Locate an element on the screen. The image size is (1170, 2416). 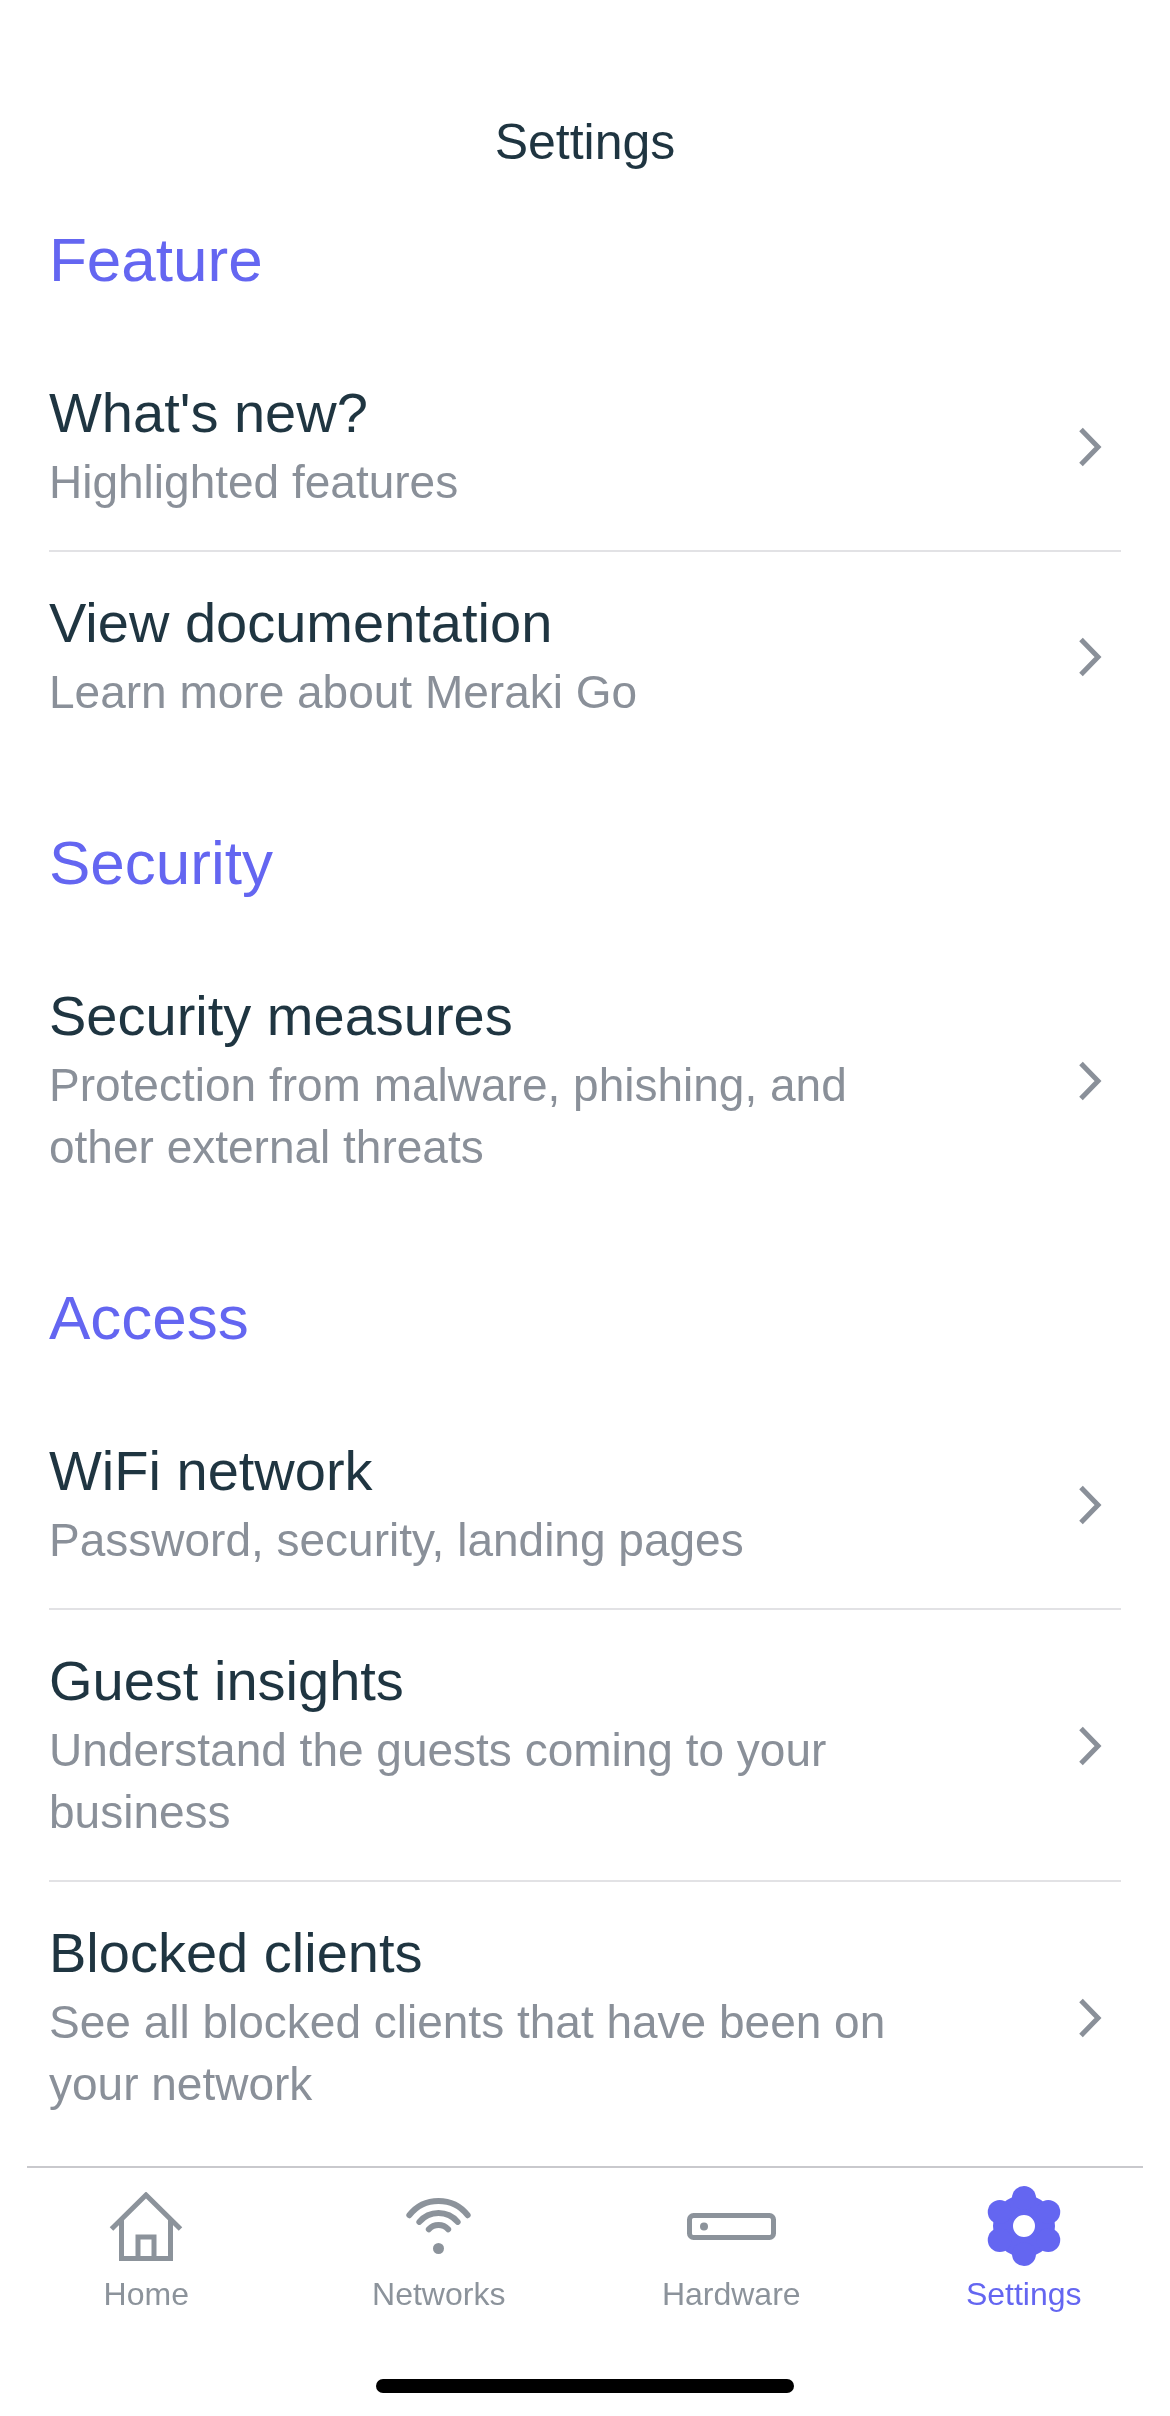
tab-item: Home is located at coordinates (146, 2249).